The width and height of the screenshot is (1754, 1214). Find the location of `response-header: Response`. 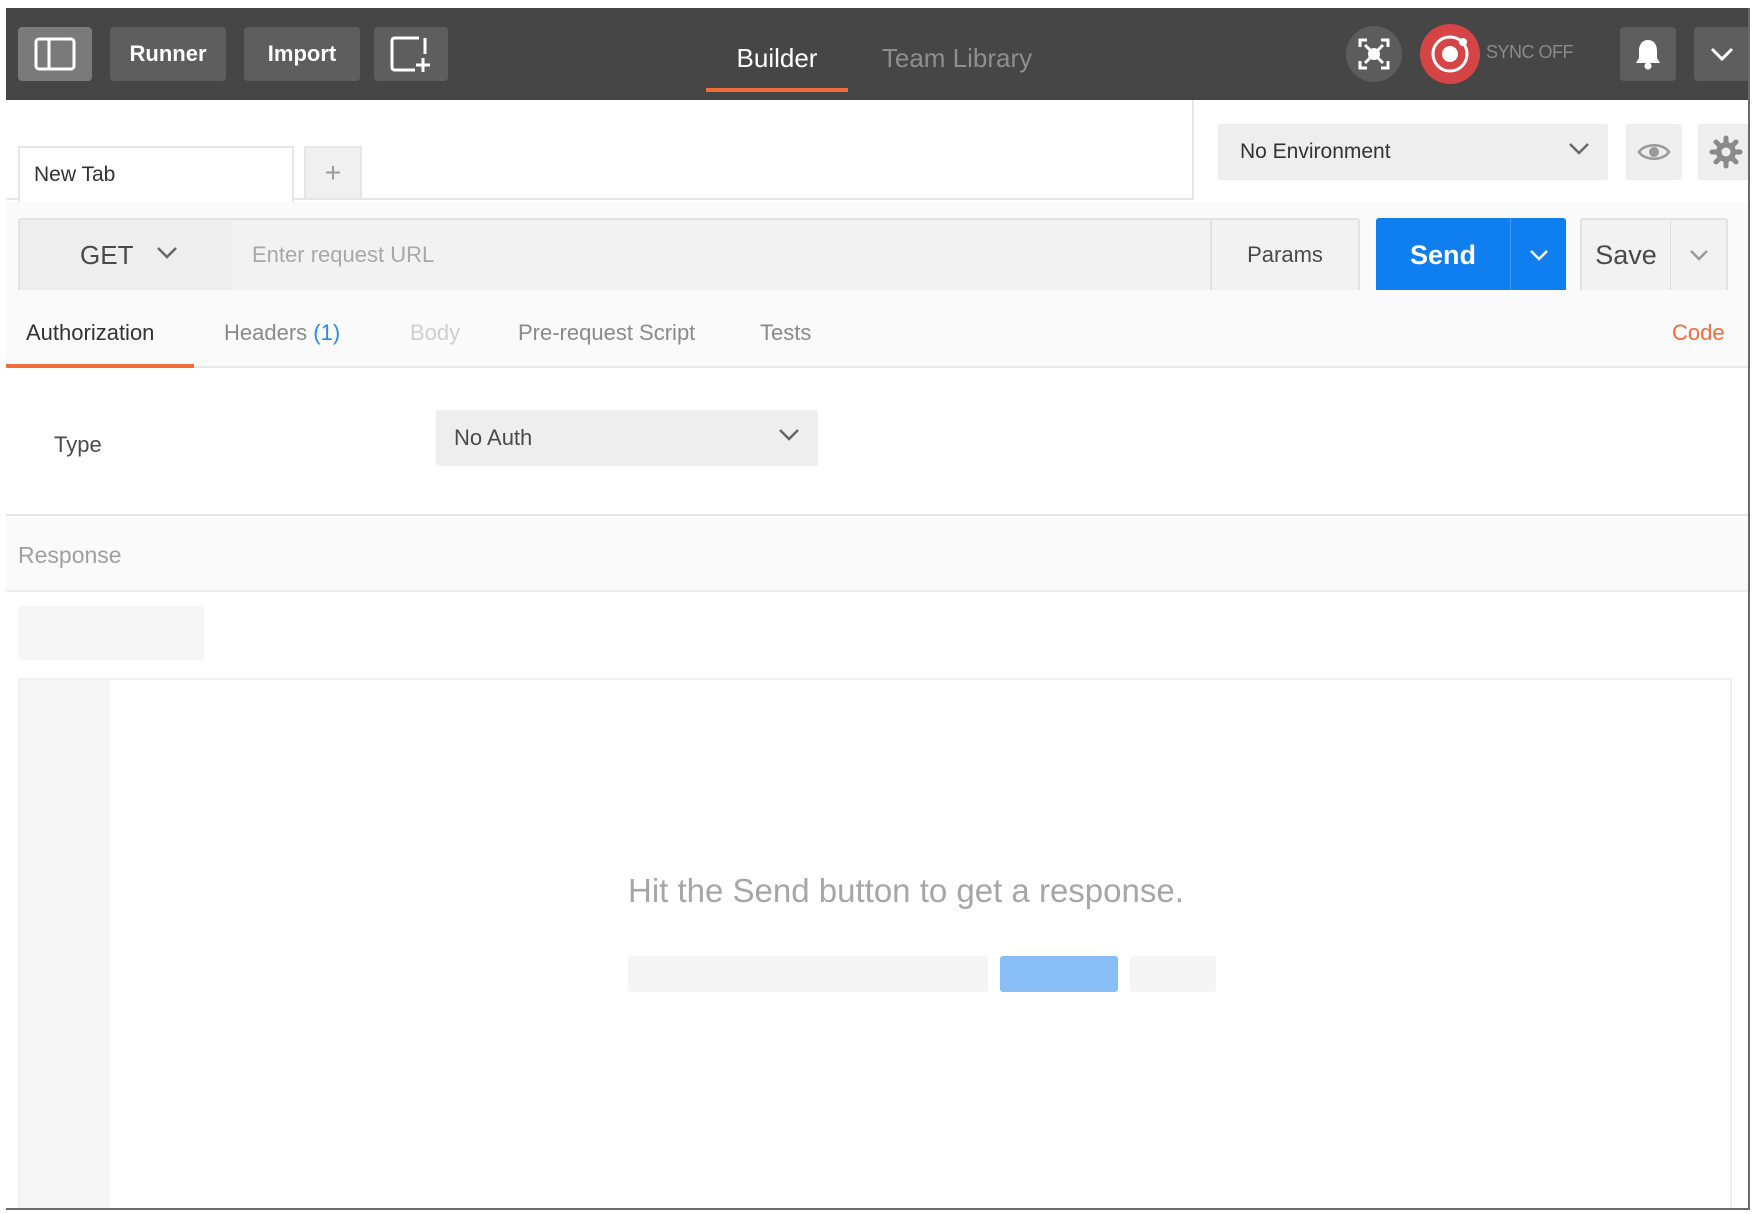

response-header: Response is located at coordinates (877, 555).